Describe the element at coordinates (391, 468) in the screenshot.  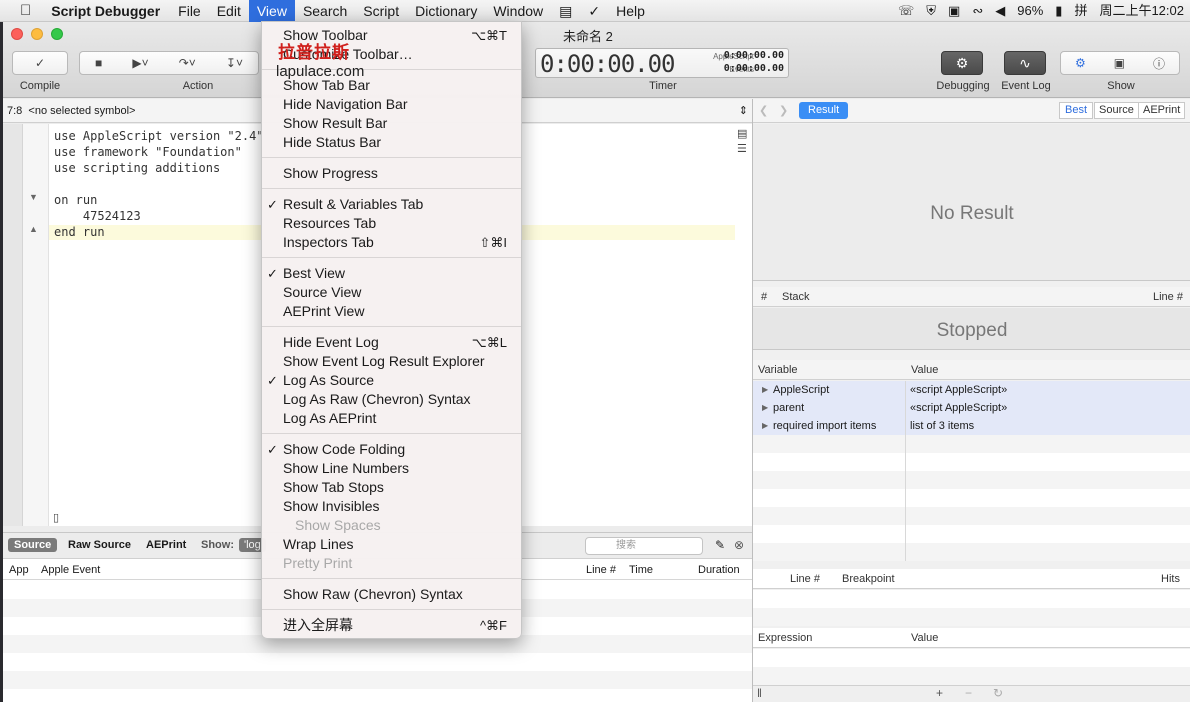
I see `menu-item-show-line-numbers: Show Line Numbers` at that location.